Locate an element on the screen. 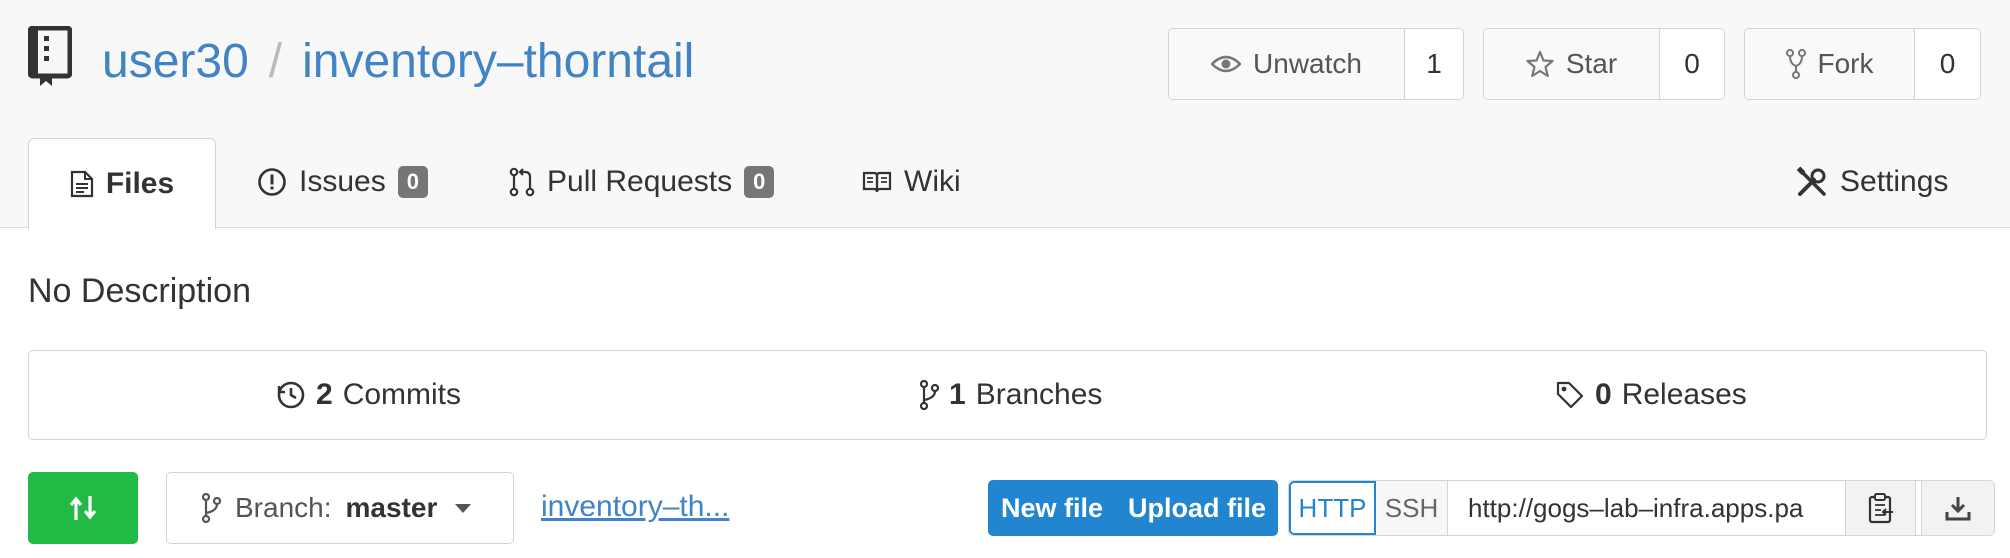 This screenshot has width=2010, height=558. star-button: Star is located at coordinates (1572, 64).